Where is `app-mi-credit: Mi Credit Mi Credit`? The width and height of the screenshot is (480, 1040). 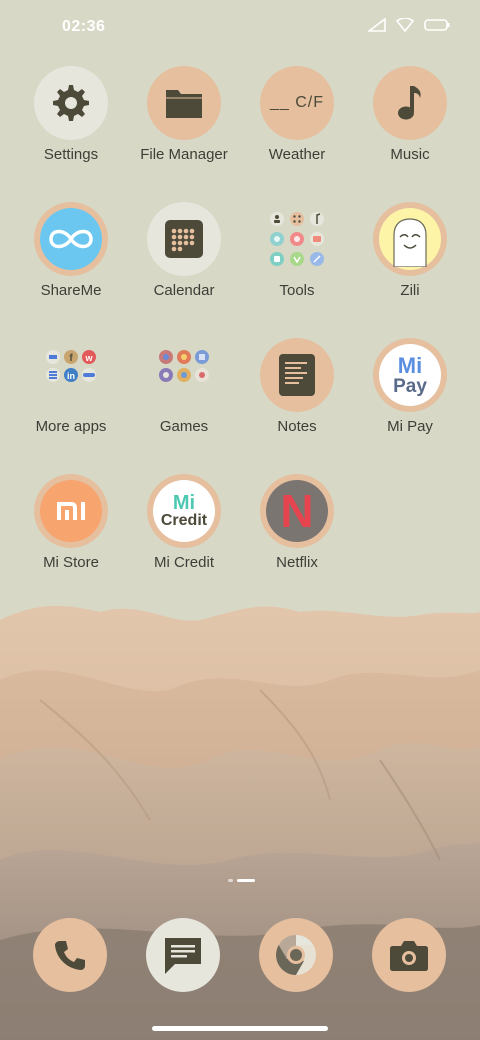
app-mi-credit: Mi Credit Mi Credit is located at coordinates (184, 532).